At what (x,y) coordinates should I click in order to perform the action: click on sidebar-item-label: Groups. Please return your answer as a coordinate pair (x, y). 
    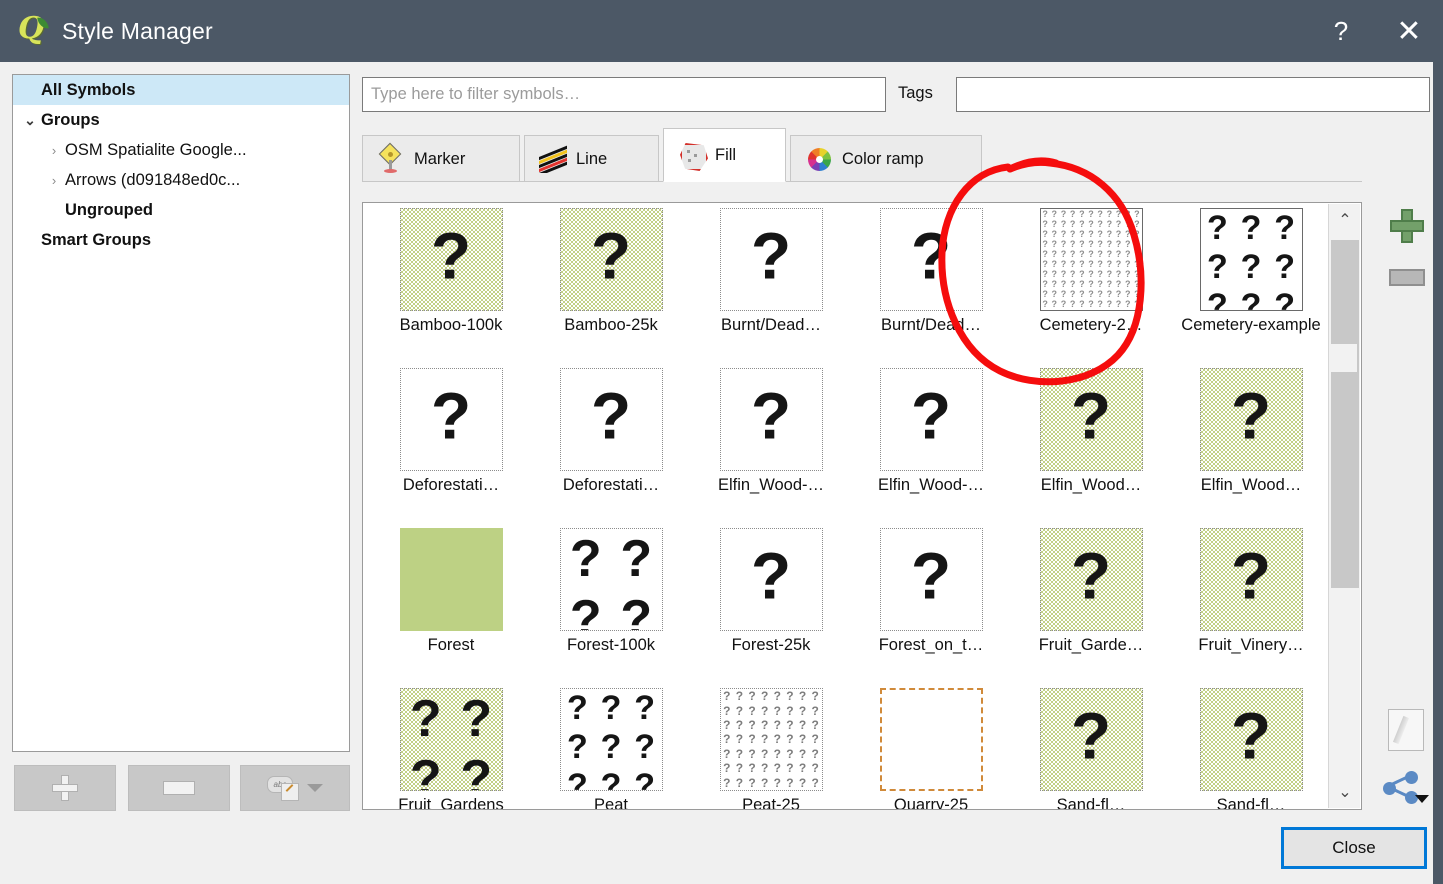
    Looking at the image, I should click on (70, 119).